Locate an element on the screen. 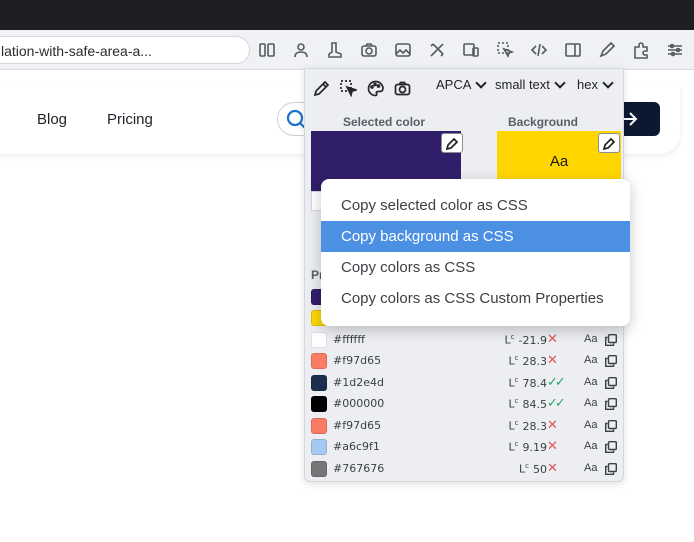  image-icon is located at coordinates (403, 50).